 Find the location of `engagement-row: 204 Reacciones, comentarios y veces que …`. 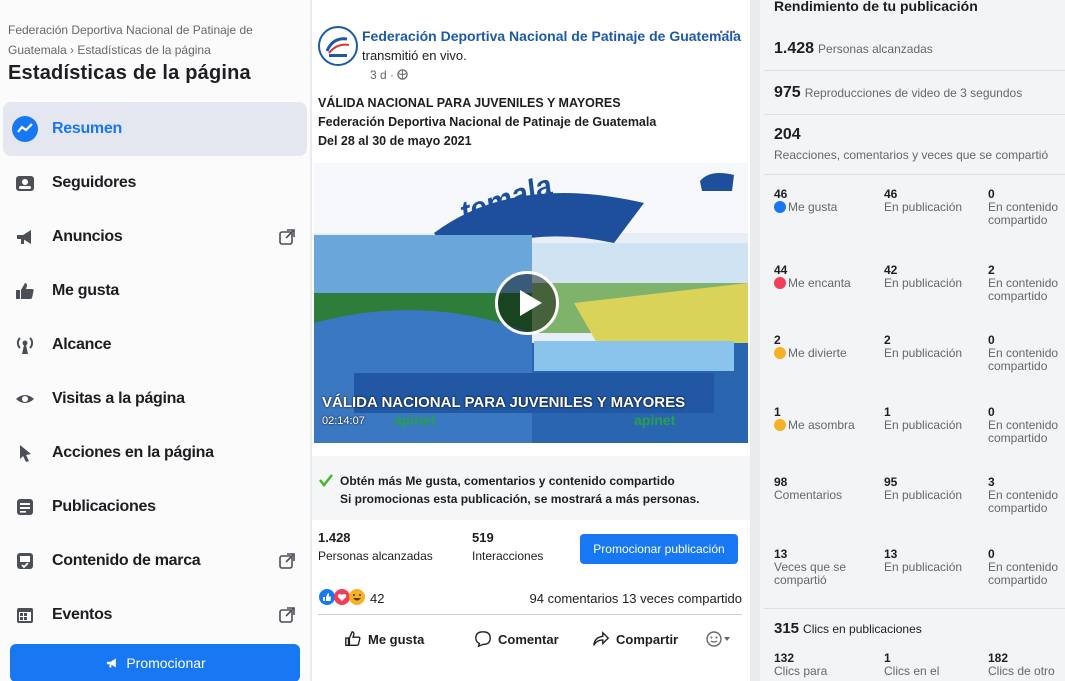

engagement-row: 204 Reacciones, comentarios y veces que … is located at coordinates (911, 144).